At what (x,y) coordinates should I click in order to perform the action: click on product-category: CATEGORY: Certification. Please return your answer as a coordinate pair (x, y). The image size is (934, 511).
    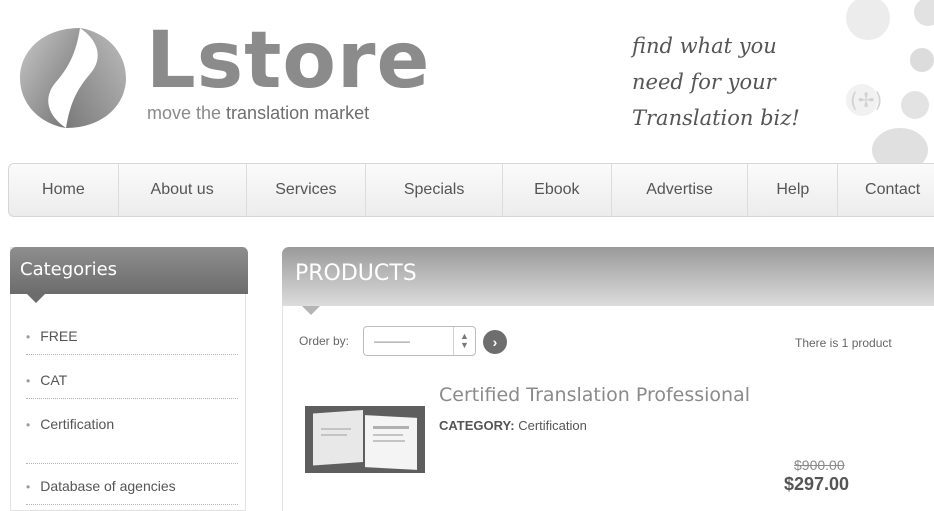
    Looking at the image, I should click on (513, 425).